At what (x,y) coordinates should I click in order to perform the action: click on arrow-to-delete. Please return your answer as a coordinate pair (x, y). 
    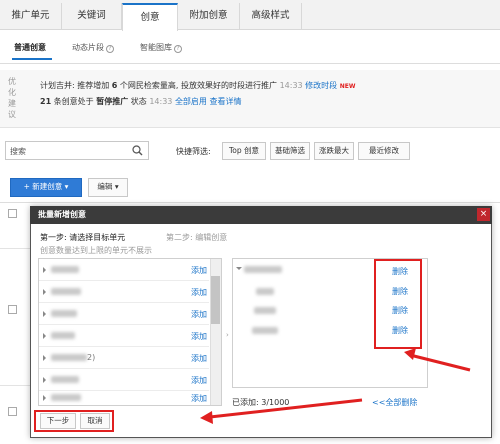
    Looking at the image, I should click on (437, 360).